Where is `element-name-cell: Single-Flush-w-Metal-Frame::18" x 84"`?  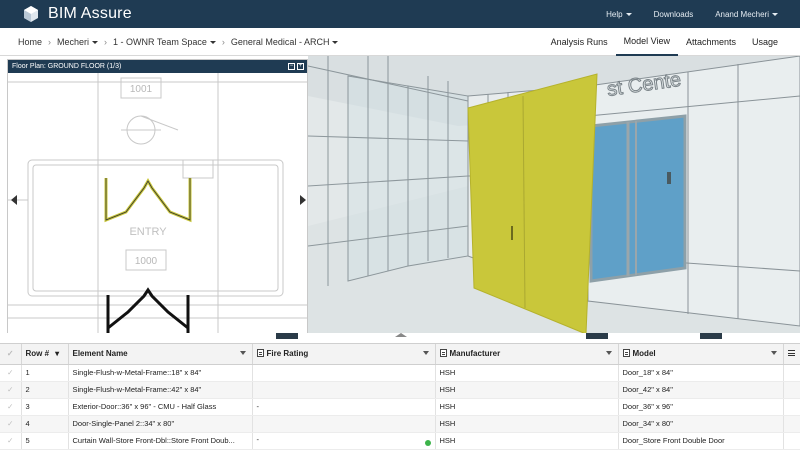 element-name-cell: Single-Flush-w-Metal-Frame::18" x 84" is located at coordinates (160, 373).